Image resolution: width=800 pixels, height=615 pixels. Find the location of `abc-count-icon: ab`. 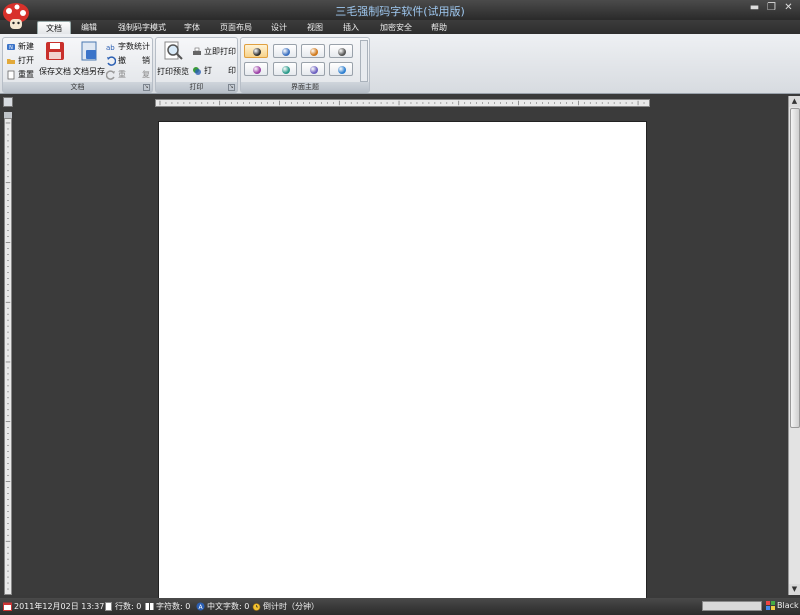

abc-count-icon: ab is located at coordinates (110, 48).